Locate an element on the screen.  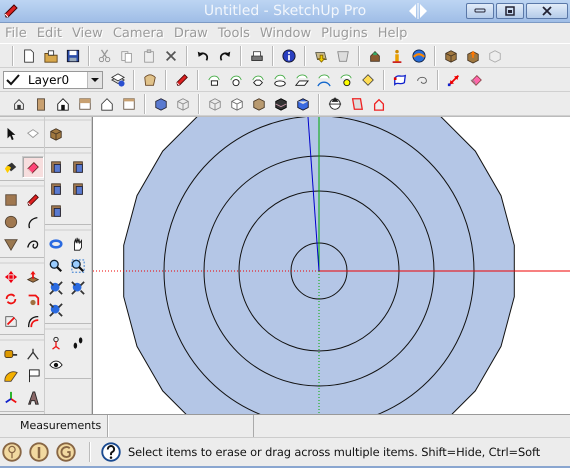
window-title: Untitled - SketchUp Pro is located at coordinates (285, 11).